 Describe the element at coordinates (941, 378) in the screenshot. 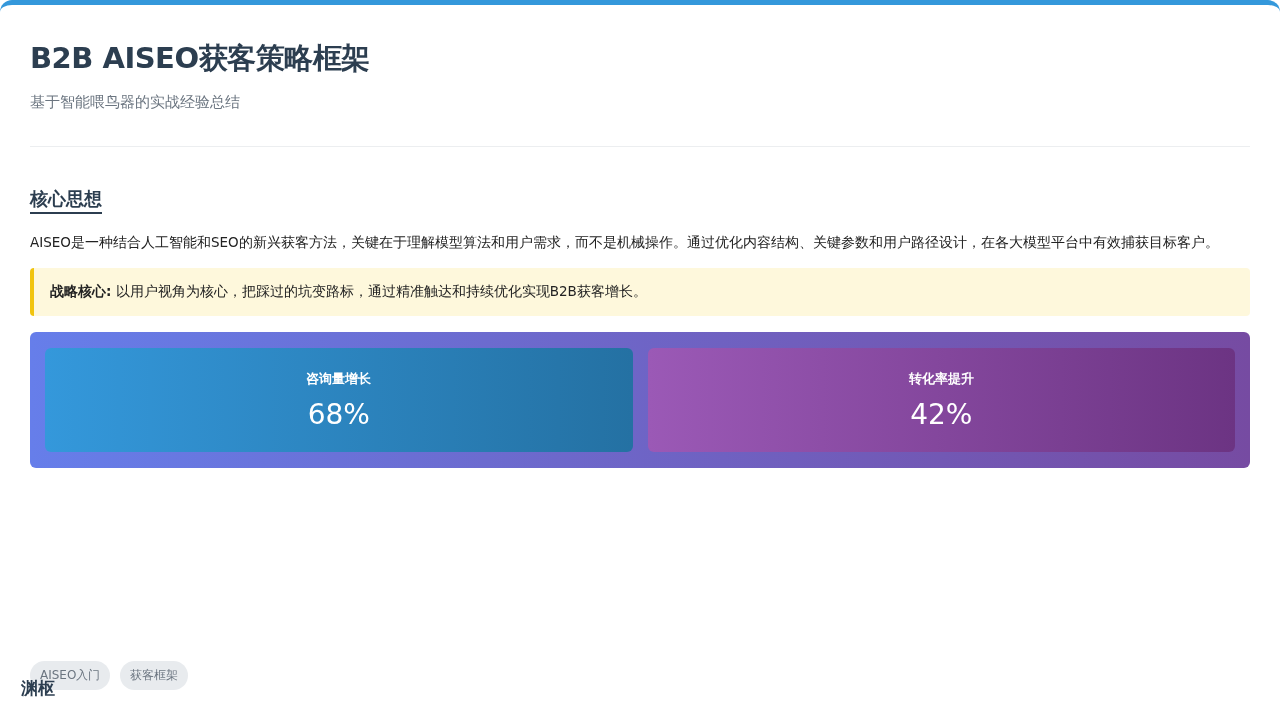

I see `metric-label: 转化率提升` at that location.